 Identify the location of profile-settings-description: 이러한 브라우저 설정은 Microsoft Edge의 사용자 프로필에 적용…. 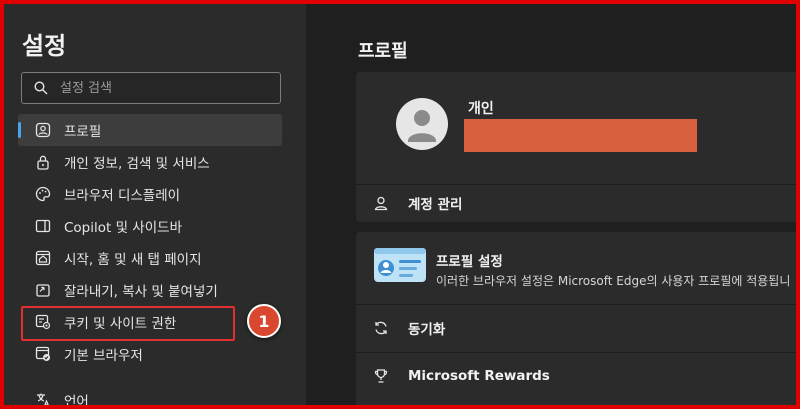
(613, 281).